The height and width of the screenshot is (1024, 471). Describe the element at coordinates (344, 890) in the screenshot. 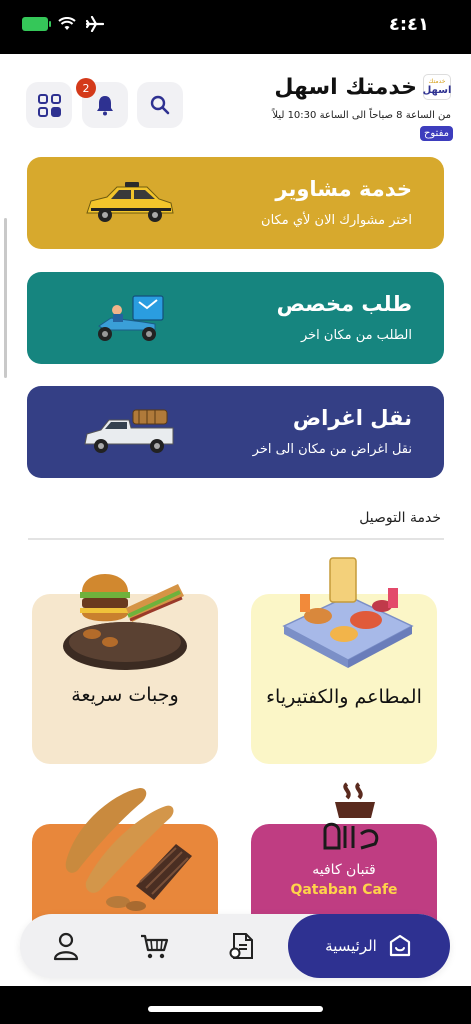

I see `cafe-name-english: Qataban Cafe` at that location.